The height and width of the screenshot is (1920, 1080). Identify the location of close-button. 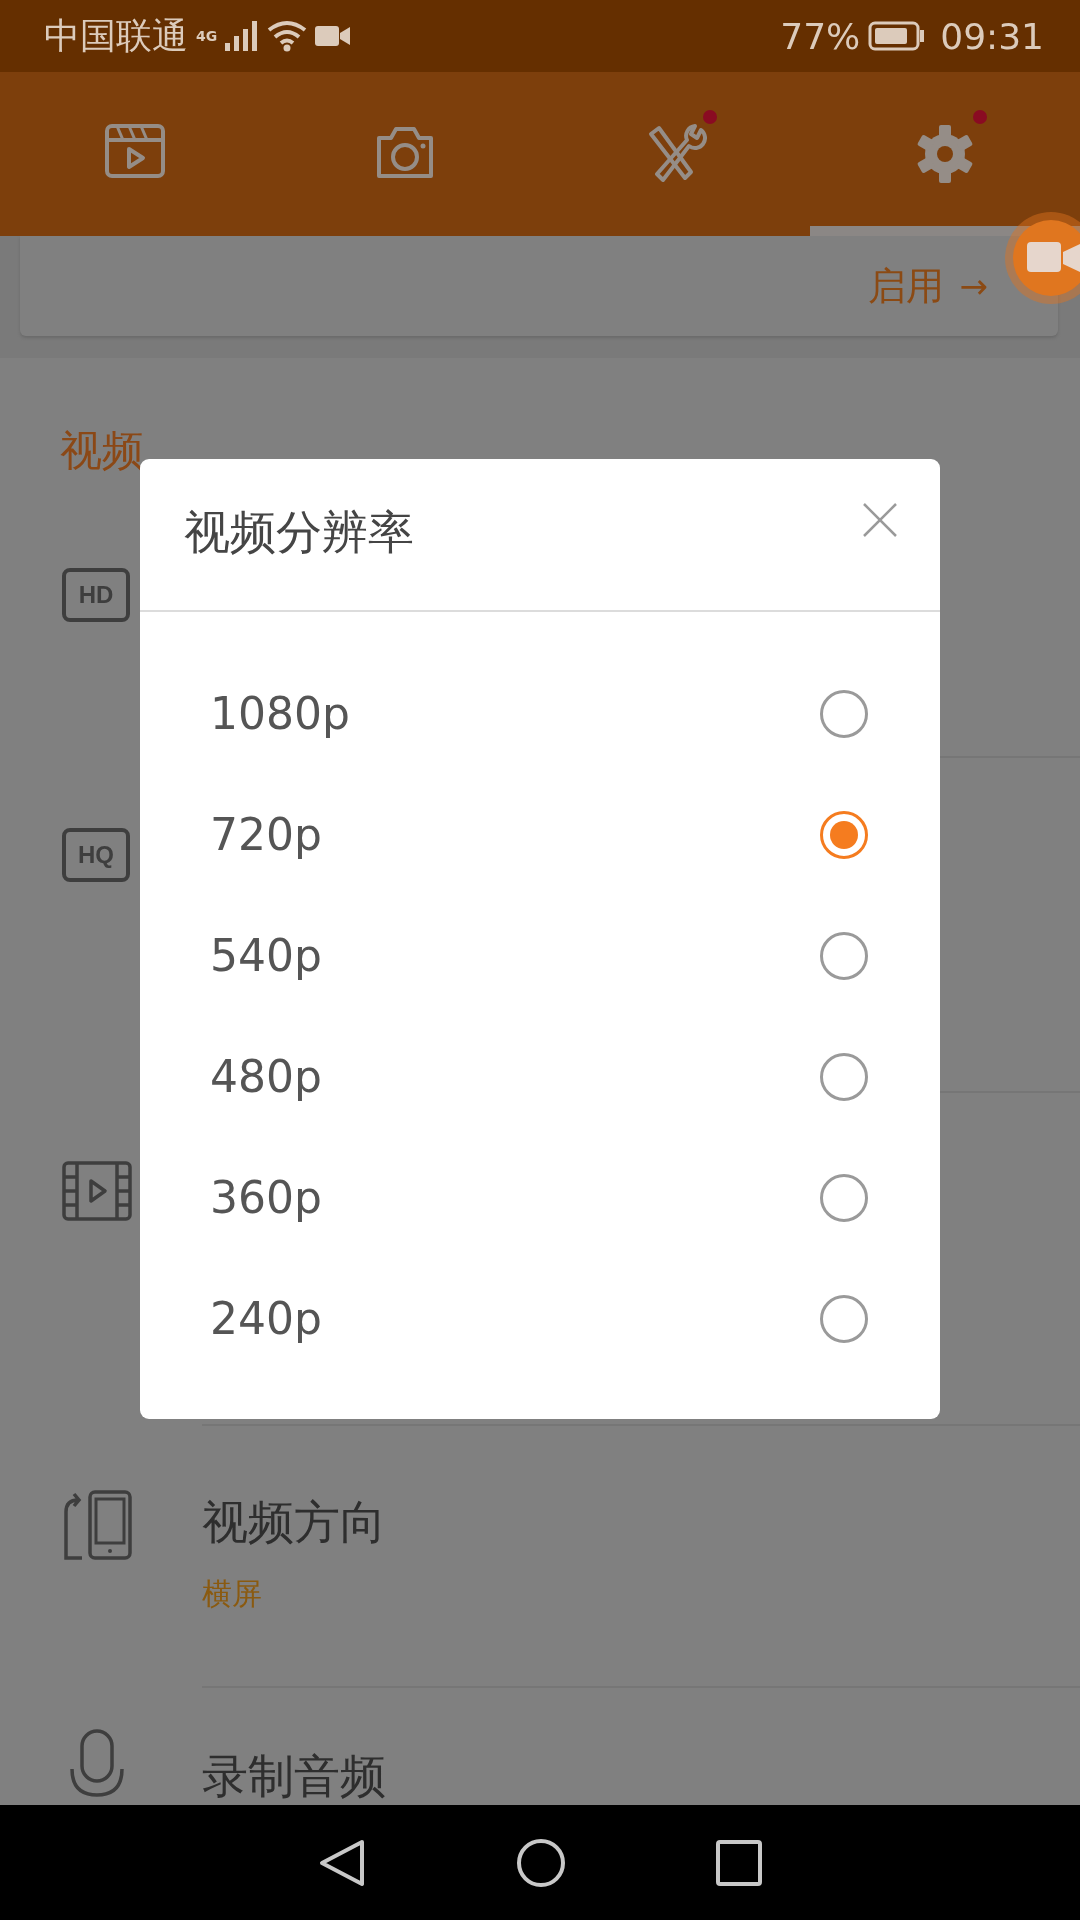
(880, 519).